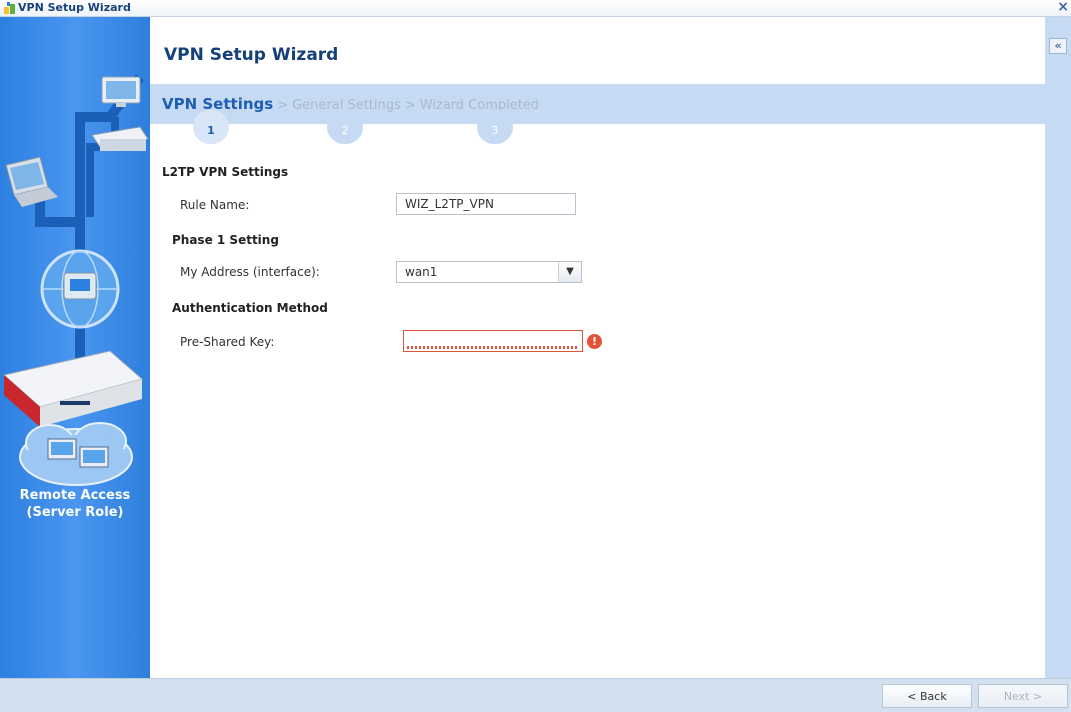 The height and width of the screenshot is (712, 1071). I want to click on side-strip, so click(1058, 347).